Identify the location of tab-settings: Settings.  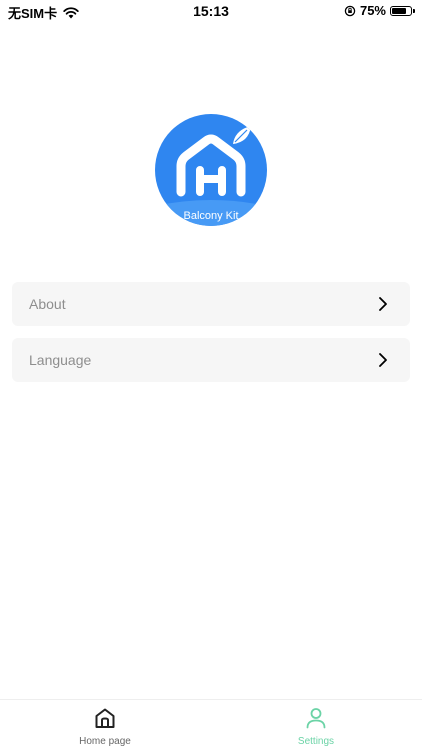
(316, 728).